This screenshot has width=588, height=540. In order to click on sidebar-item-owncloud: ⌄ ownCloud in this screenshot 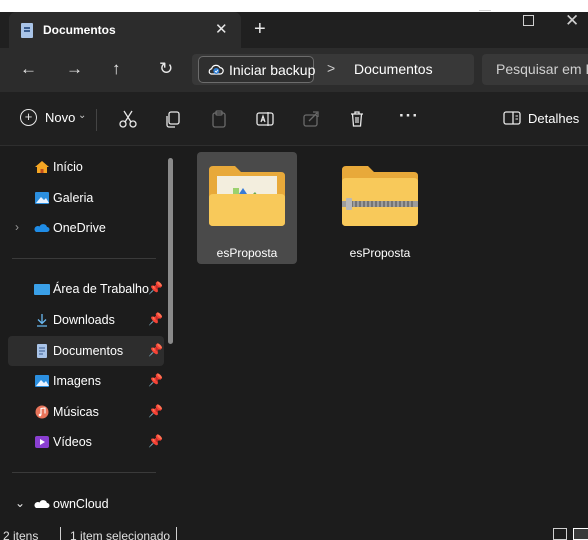, I will do `click(86, 504)`.